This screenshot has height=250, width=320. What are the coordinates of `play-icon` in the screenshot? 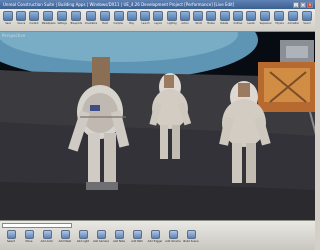 It's located at (131, 16).